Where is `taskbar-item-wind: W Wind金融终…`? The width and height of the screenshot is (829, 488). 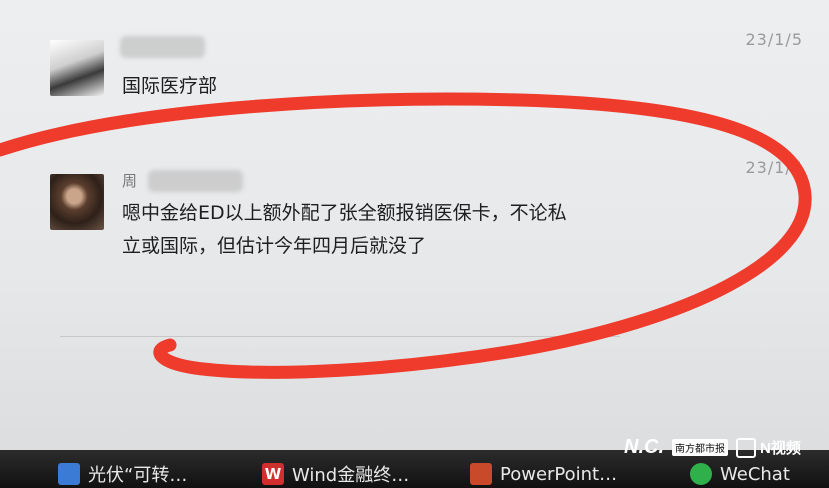
taskbar-item-wind: W Wind金融终… is located at coordinates (335, 474).